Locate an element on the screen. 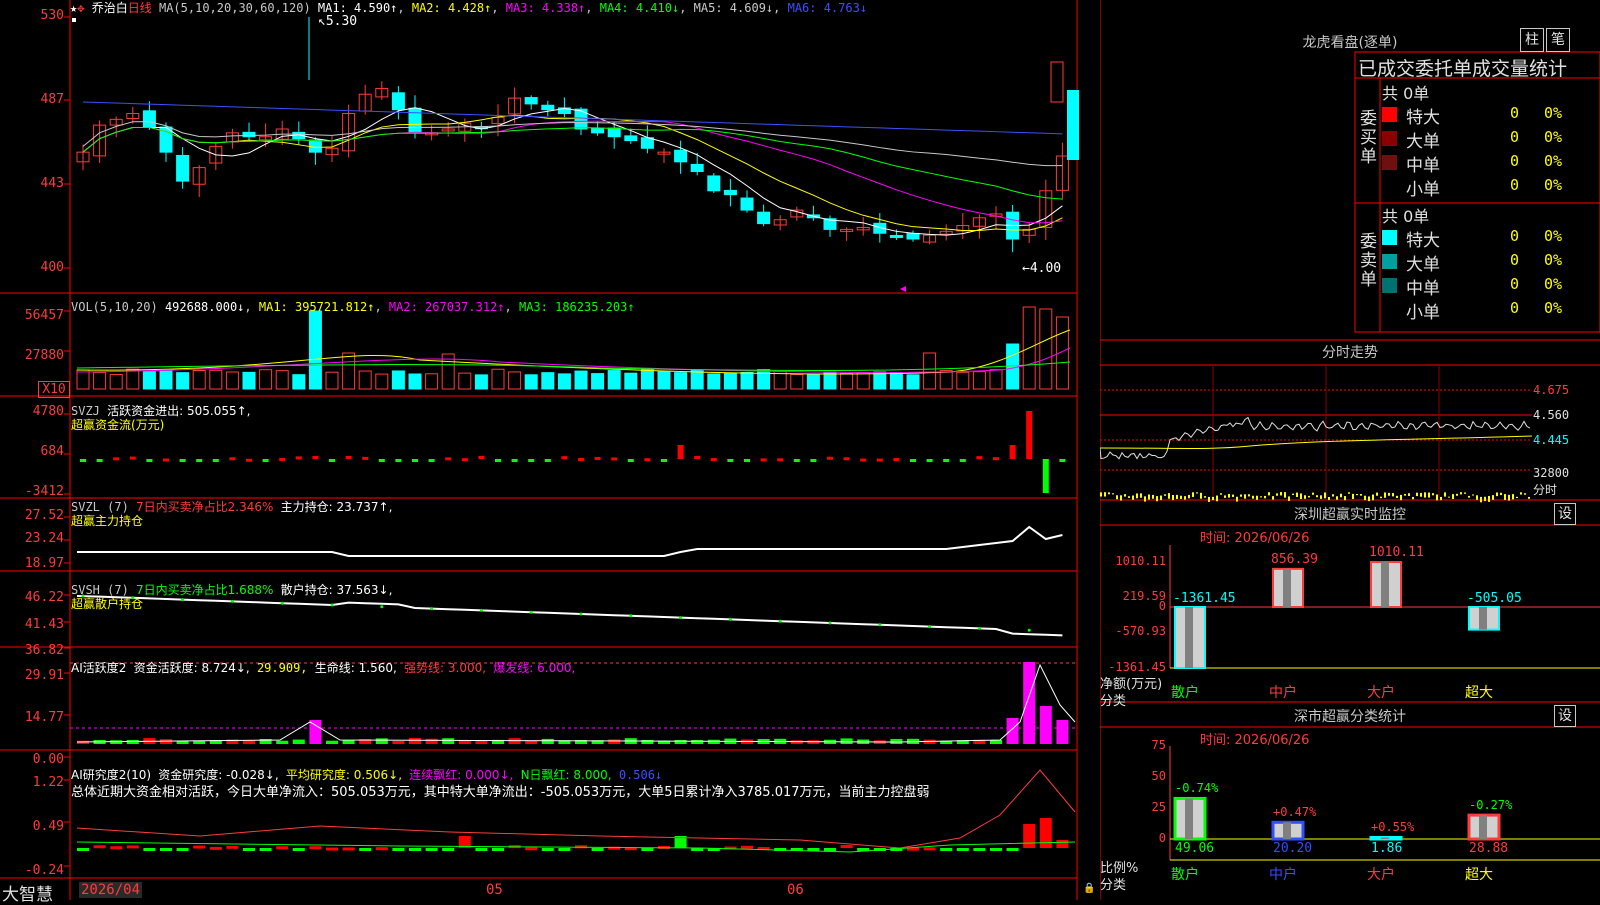 The image size is (1600, 905). vol-value: 492688.000↓ is located at coordinates (204, 307).